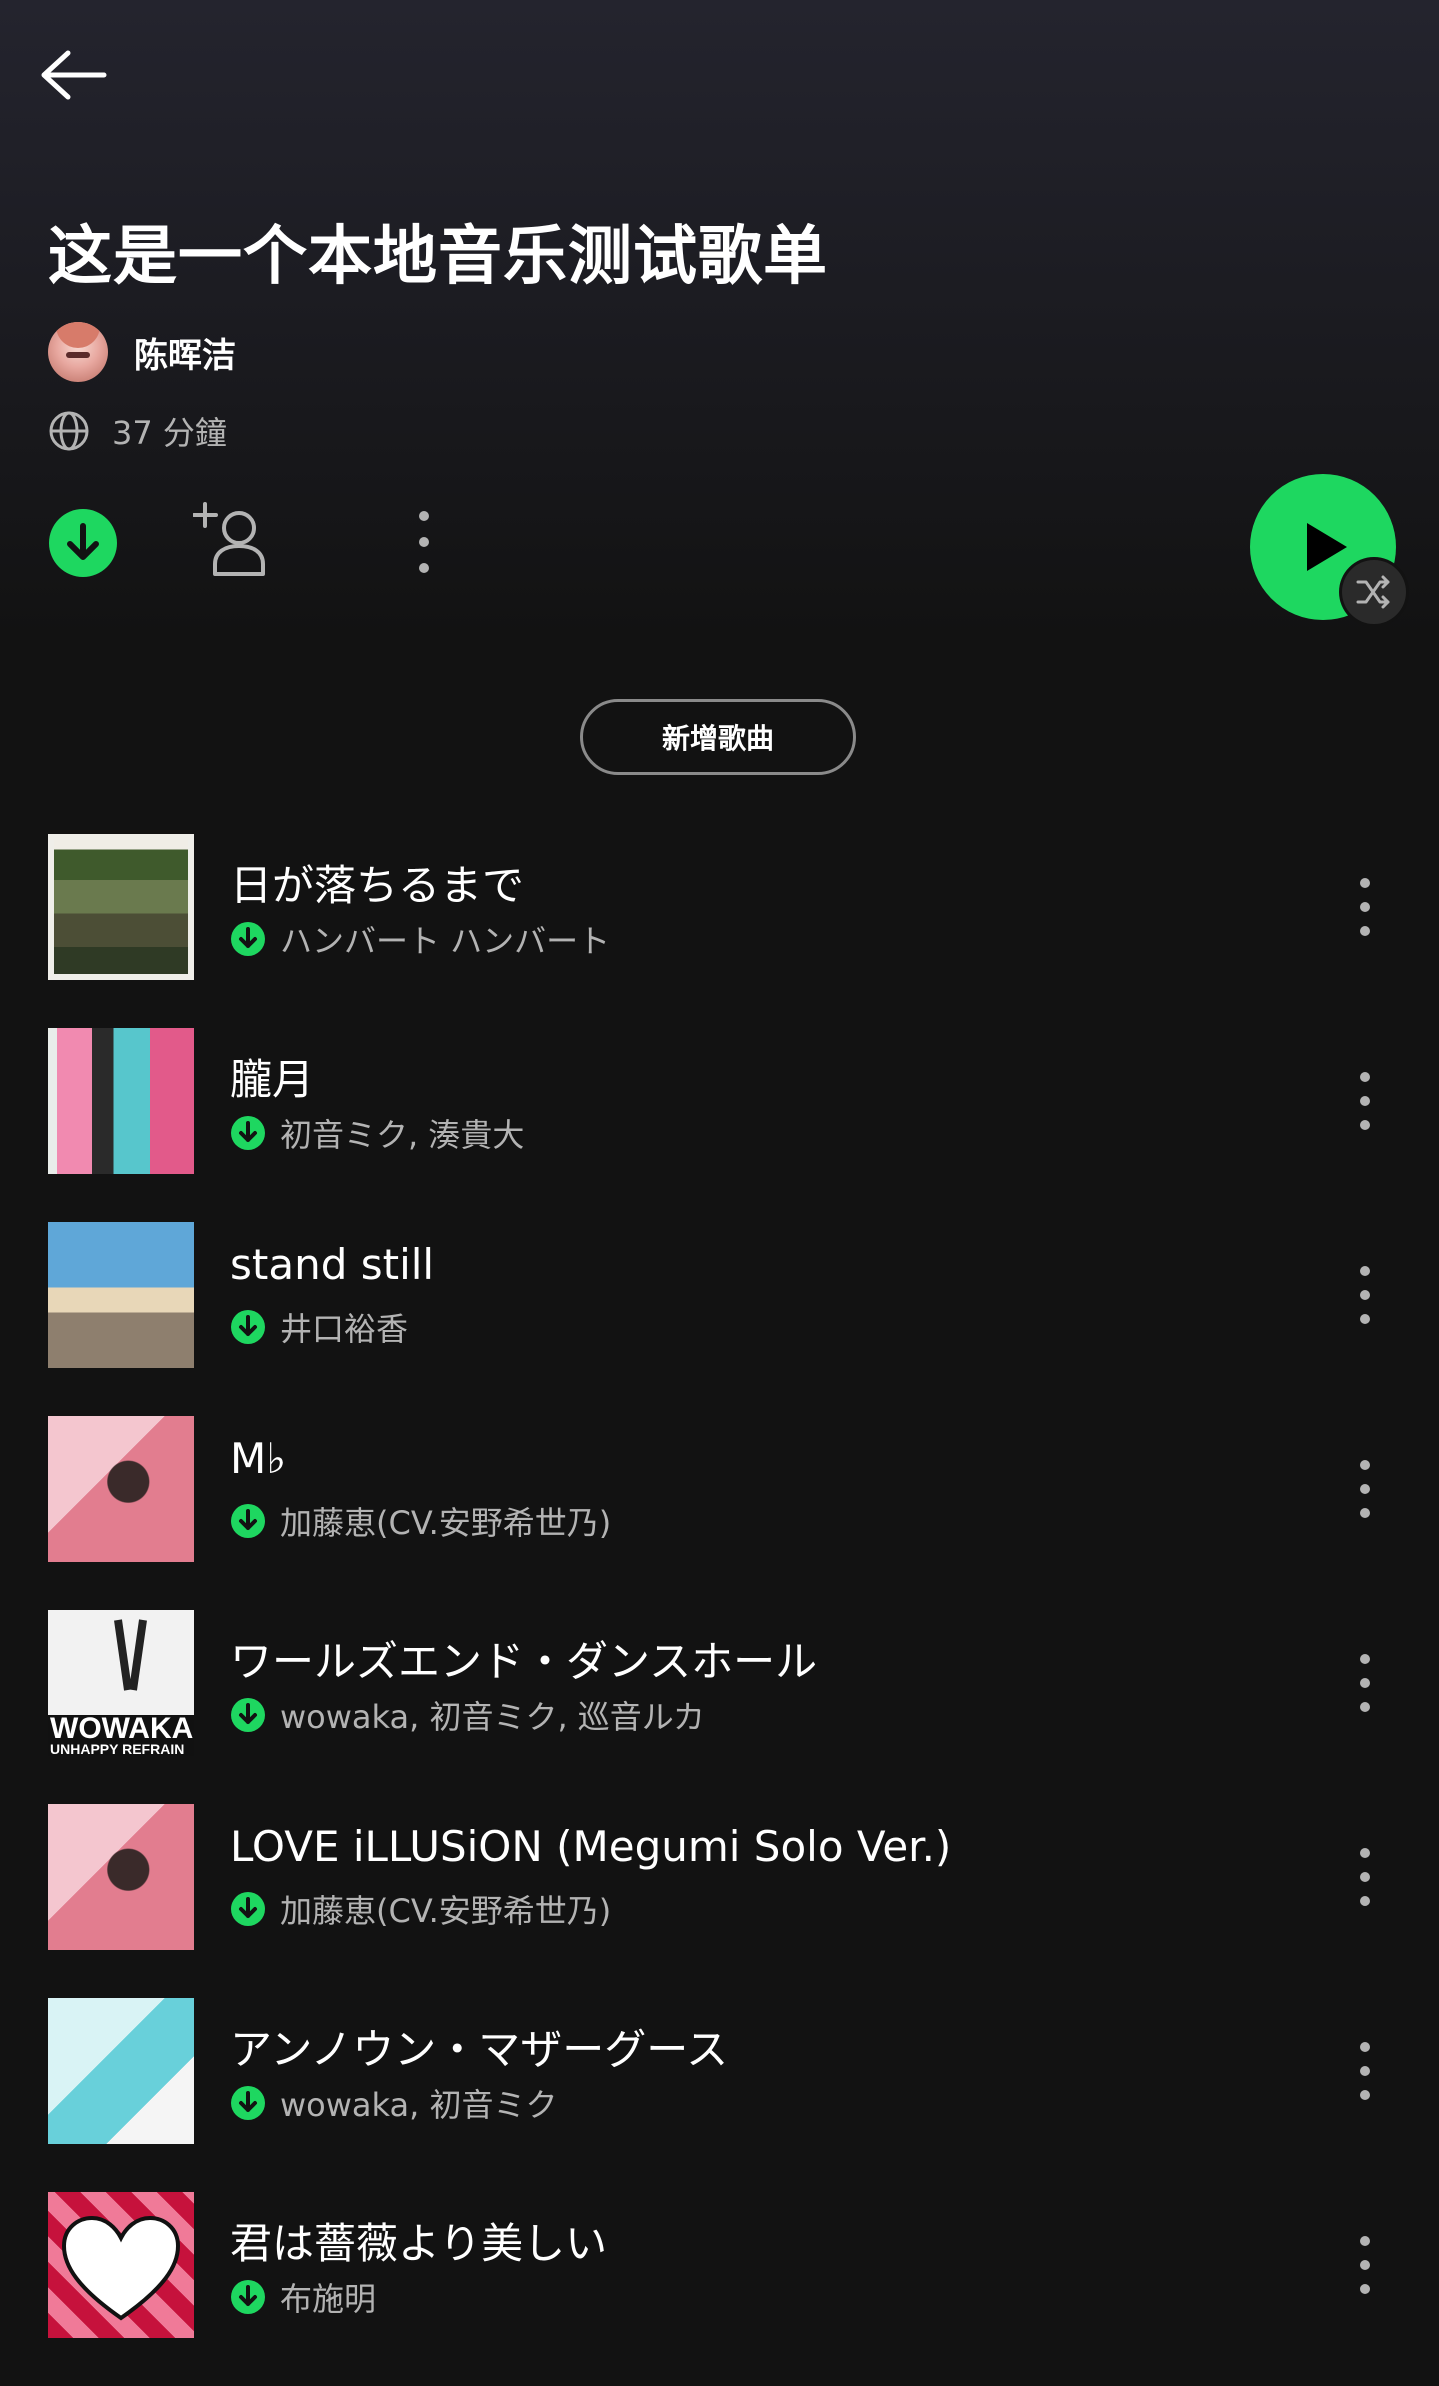  I want to click on shuffle-icon, so click(1373, 592).